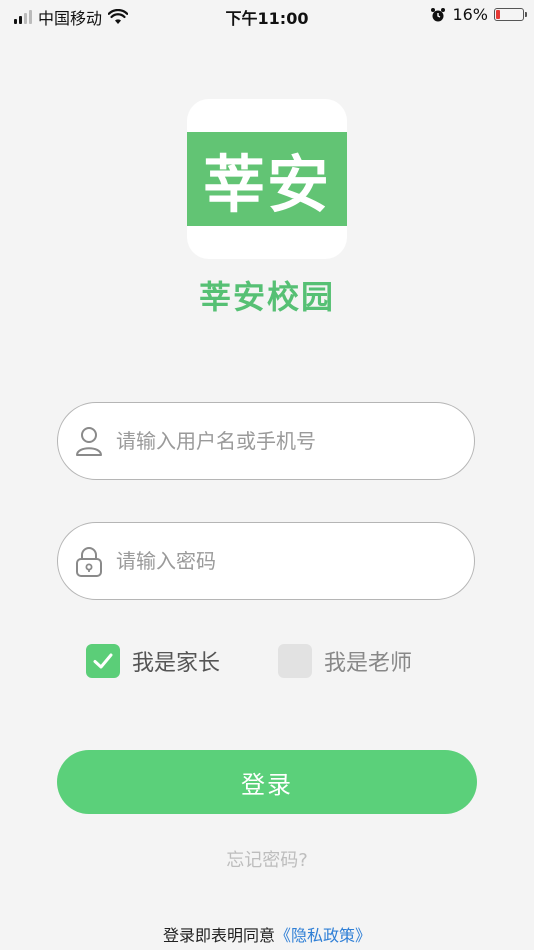 Image resolution: width=534 pixels, height=950 pixels. What do you see at coordinates (267, 859) in the screenshot?
I see `forgot-password-link: 忘记密码?` at bounding box center [267, 859].